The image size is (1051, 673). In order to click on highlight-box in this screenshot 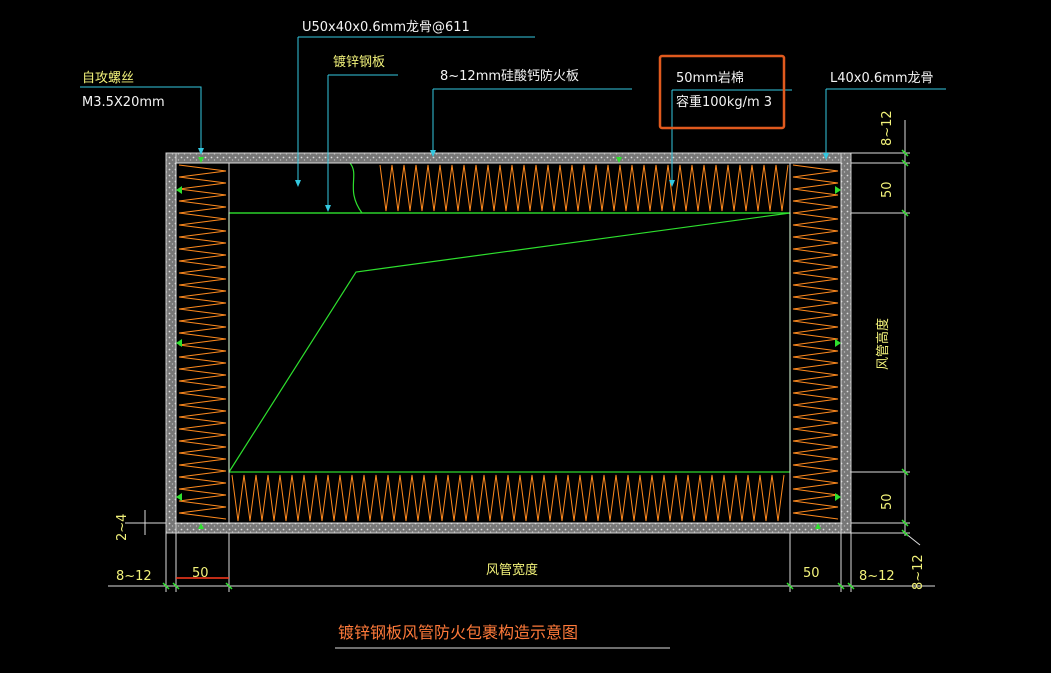, I will do `click(722, 92)`.